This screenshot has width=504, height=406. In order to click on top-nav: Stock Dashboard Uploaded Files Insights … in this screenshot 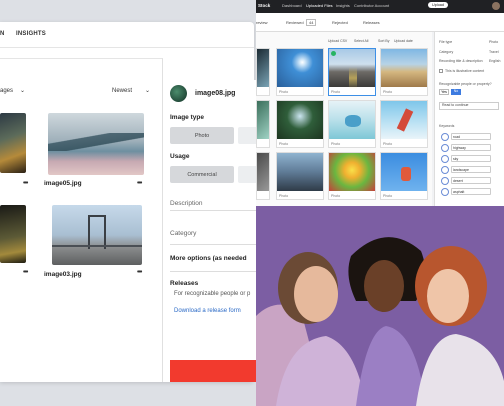, I will do `click(380, 6)`.